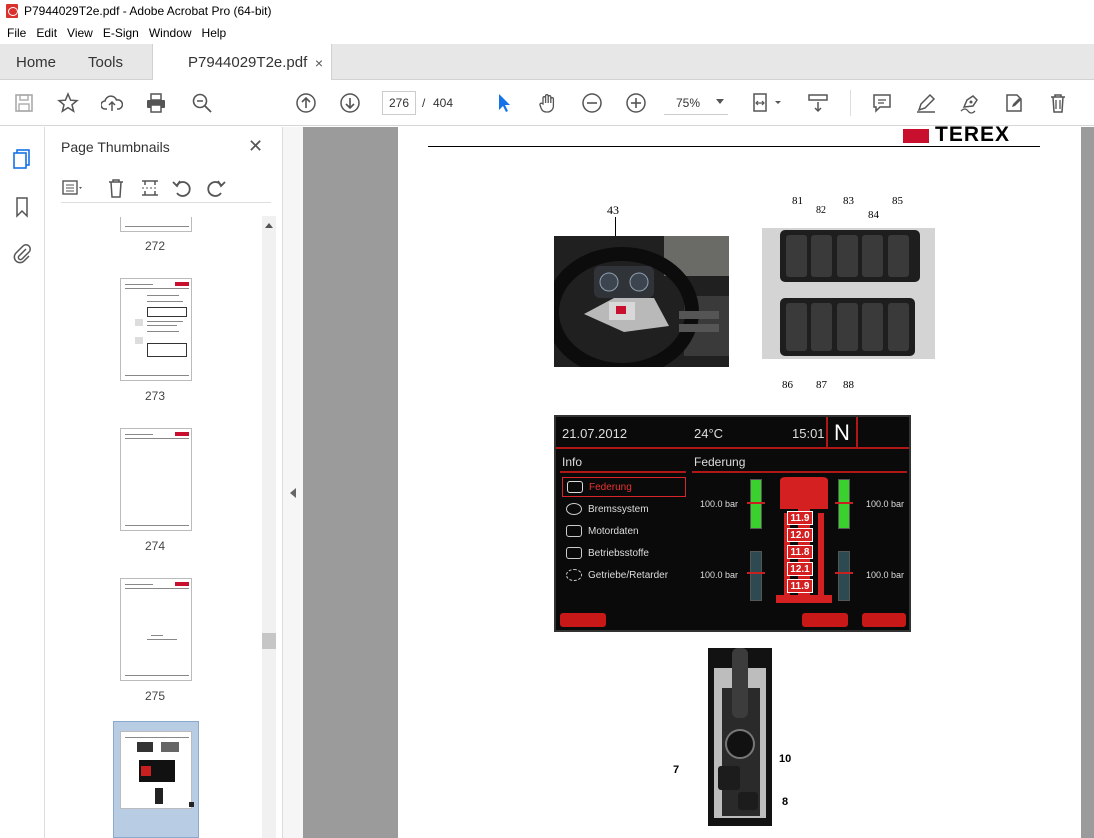 The image size is (1094, 838). I want to click on edit-pdf-icon, so click(1014, 103).